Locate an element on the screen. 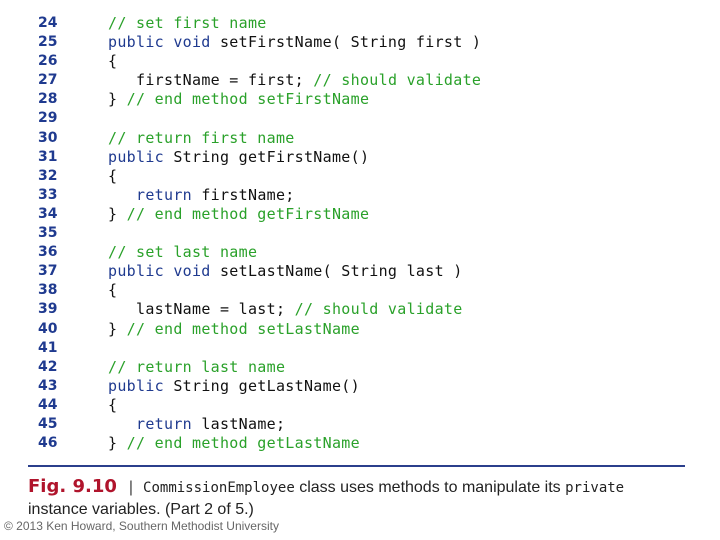 Image resolution: width=720 pixels, height=540 pixels. code-line: 26 { is located at coordinates (360, 61).